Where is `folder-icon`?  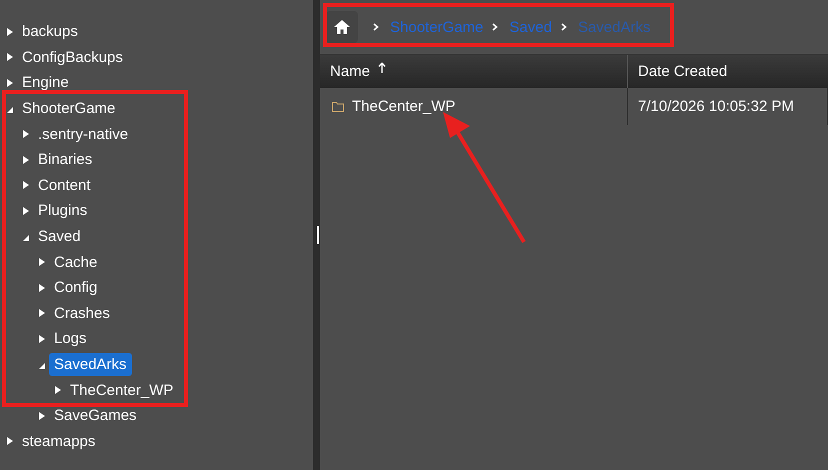
folder-icon is located at coordinates (338, 106).